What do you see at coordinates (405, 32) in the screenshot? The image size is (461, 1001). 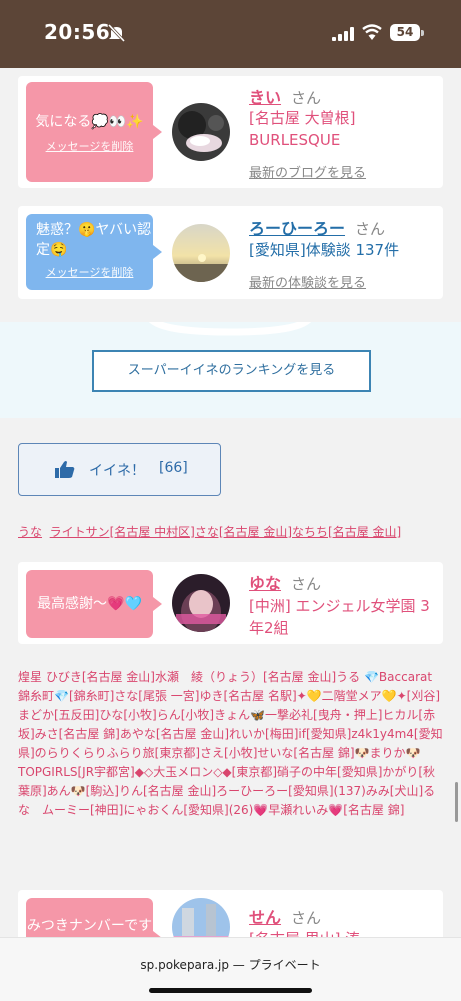 I see `battery-icon: 54` at bounding box center [405, 32].